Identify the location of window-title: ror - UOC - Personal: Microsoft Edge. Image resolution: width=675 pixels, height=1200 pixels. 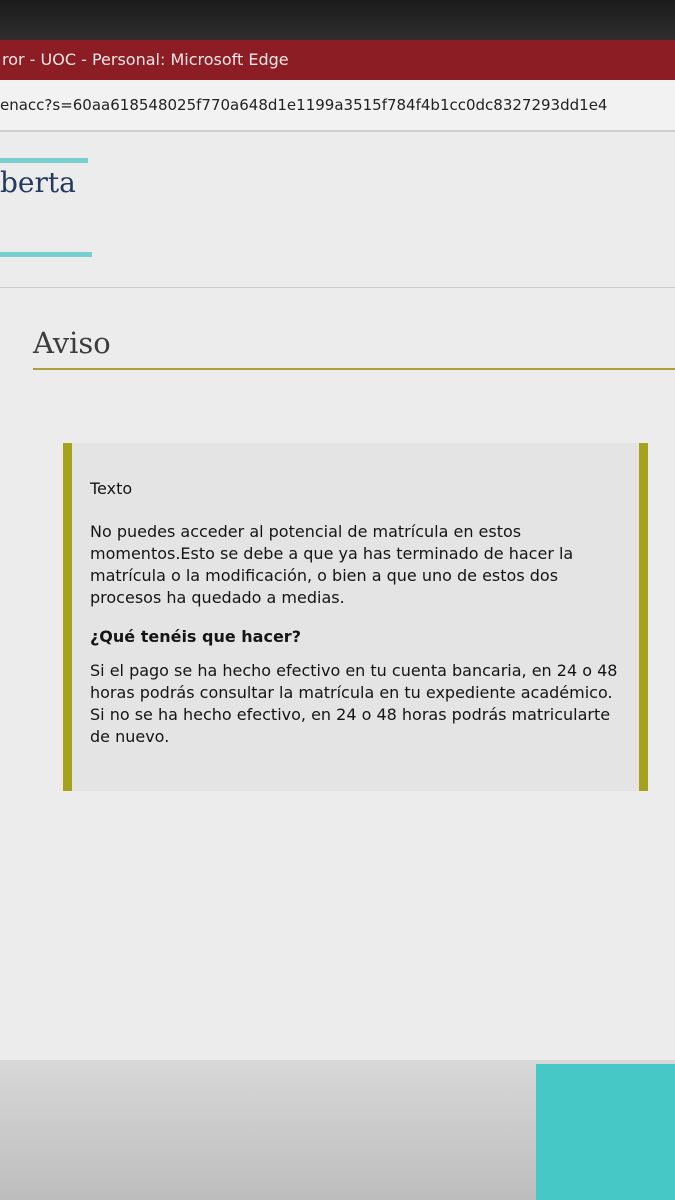
(145, 59).